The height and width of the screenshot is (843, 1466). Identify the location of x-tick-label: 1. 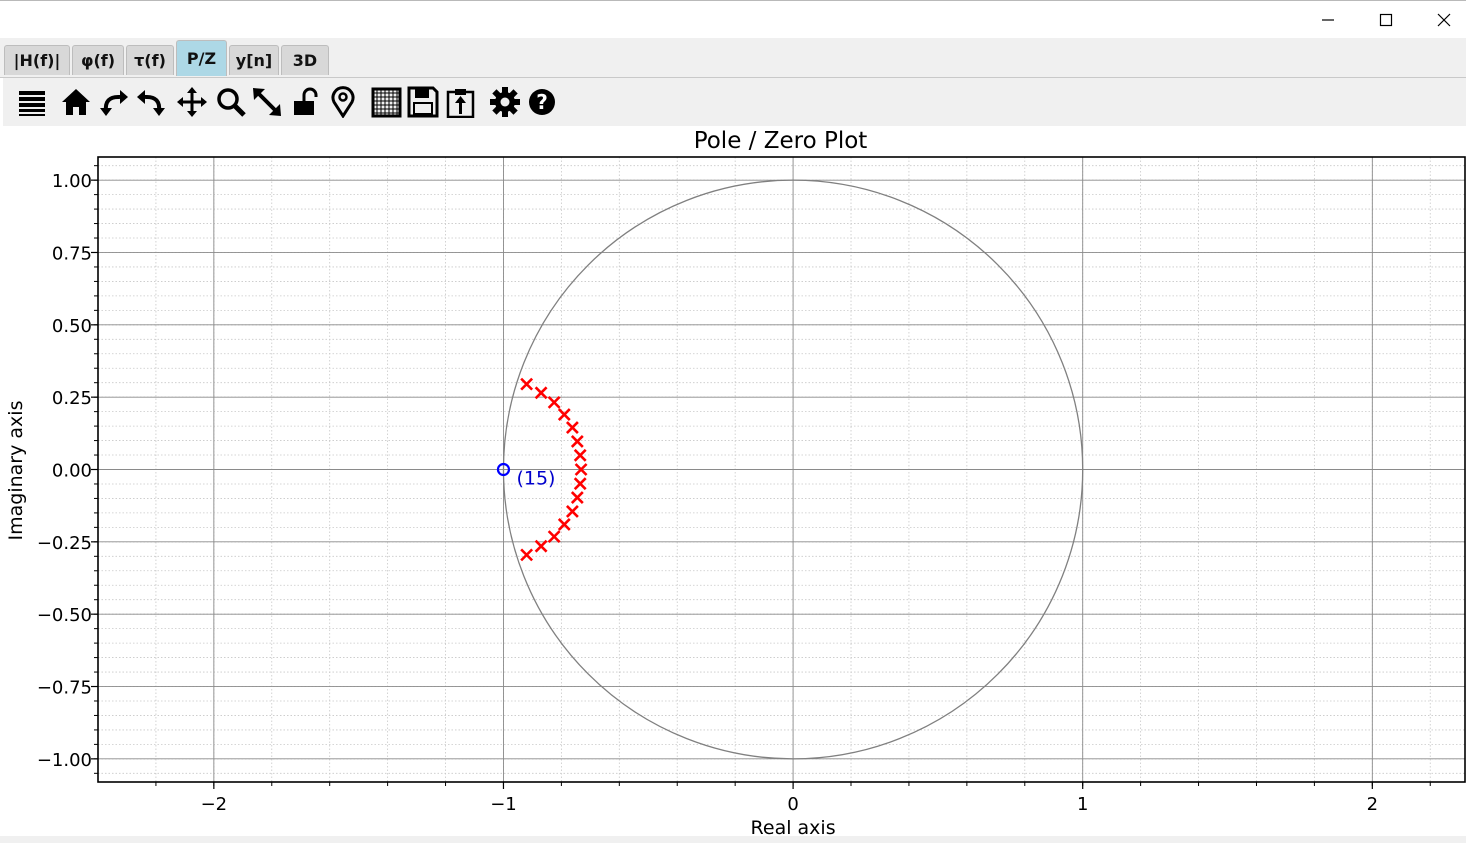
(1082, 804).